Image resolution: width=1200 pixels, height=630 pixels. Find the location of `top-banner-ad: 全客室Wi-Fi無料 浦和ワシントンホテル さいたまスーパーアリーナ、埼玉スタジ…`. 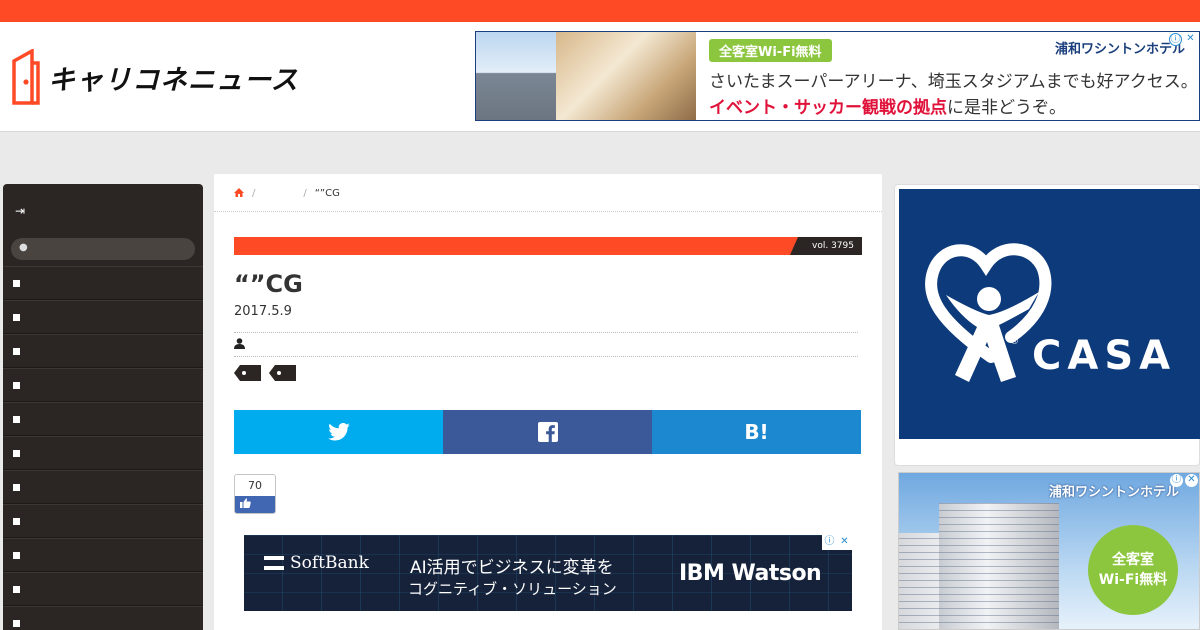

top-banner-ad: 全客室Wi-Fi無料 浦和ワシントンホテル さいたまスーパーアリーナ、埼玉スタジ… is located at coordinates (837, 76).